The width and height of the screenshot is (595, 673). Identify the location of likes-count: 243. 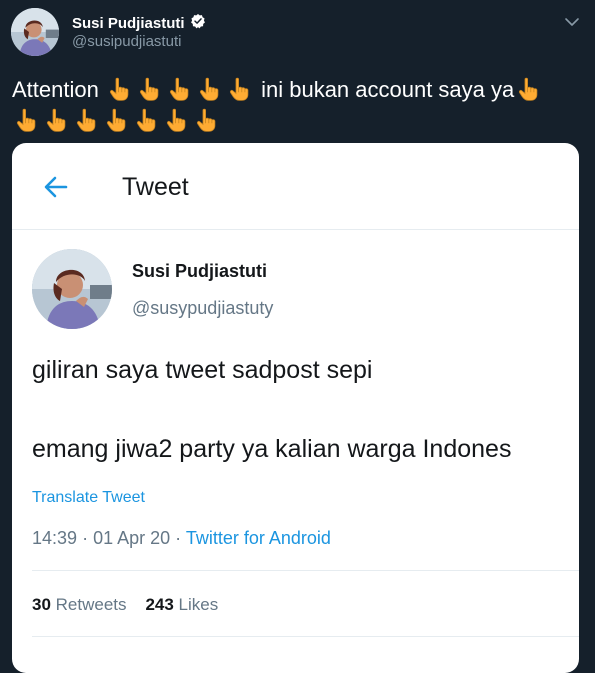
(159, 604).